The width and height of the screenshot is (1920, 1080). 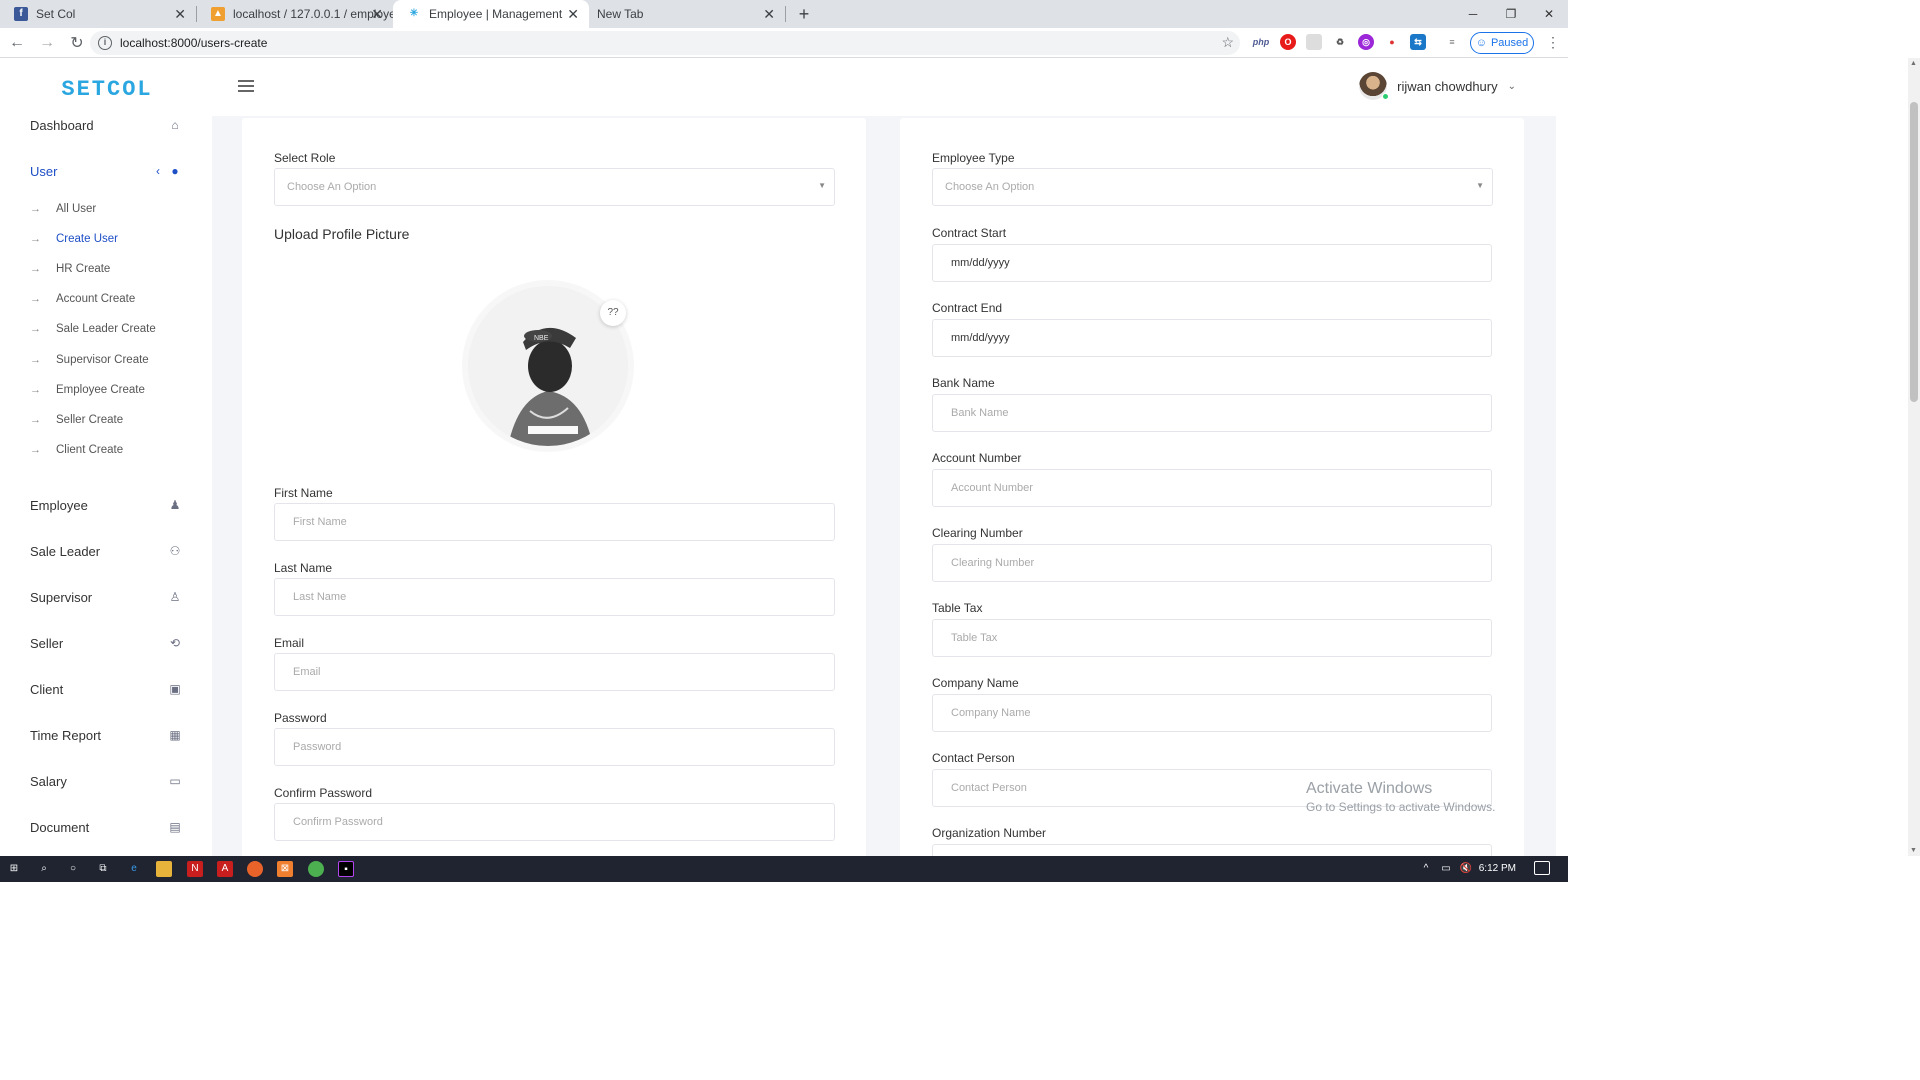 I want to click on taskbar-clock: 6:12 PM, so click(x=1497, y=868).